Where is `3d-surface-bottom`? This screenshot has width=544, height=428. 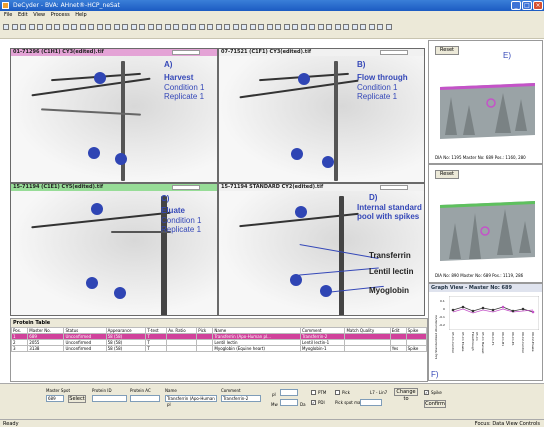 3d-surface-bottom is located at coordinates (487, 224).